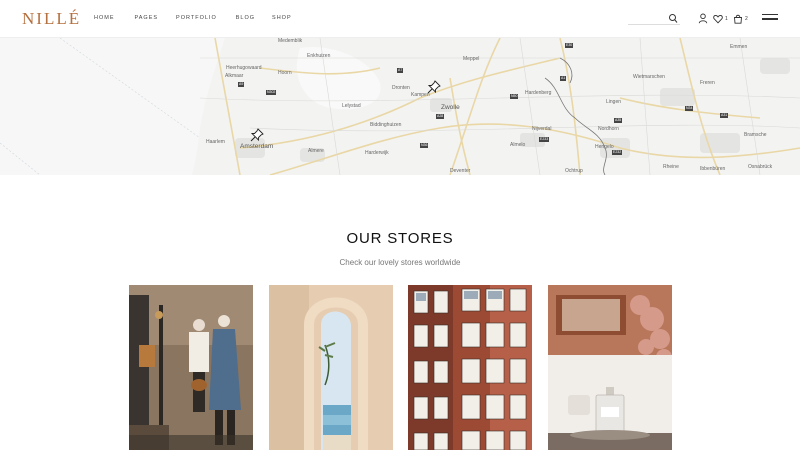  Describe the element at coordinates (689, 108) in the screenshot. I see `road-badge: N34` at that location.